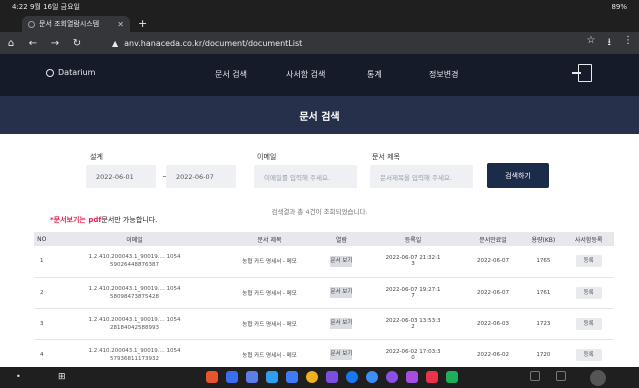 The width and height of the screenshot is (639, 388). Describe the element at coordinates (42, 323) in the screenshot. I see `row-no: 3` at that location.